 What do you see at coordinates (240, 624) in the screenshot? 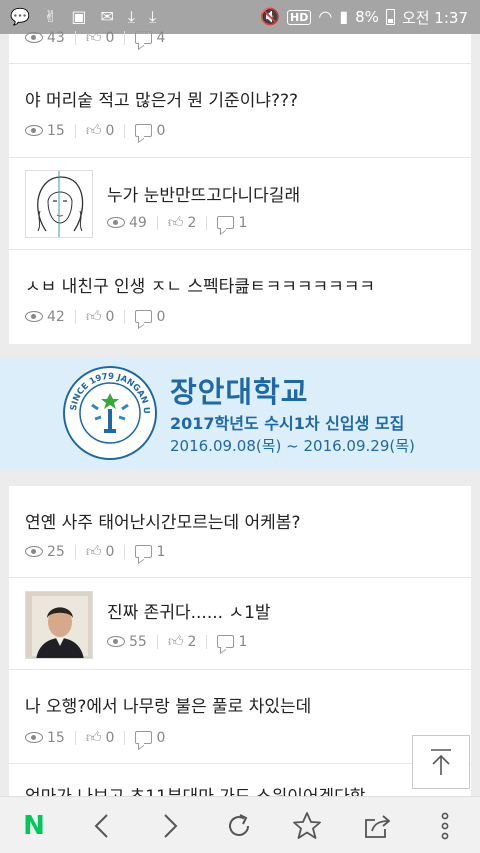
I see `list-item: 진짜 존귀다...... ㅅ1발 55 👍︎ 2 1` at bounding box center [240, 624].